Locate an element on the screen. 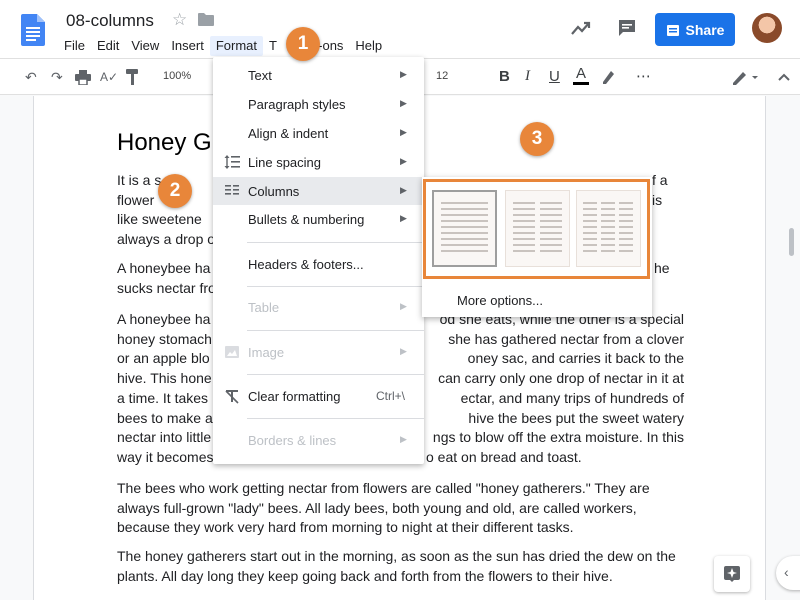 The height and width of the screenshot is (600, 800). google-docs-logo-icon is located at coordinates (33, 30).